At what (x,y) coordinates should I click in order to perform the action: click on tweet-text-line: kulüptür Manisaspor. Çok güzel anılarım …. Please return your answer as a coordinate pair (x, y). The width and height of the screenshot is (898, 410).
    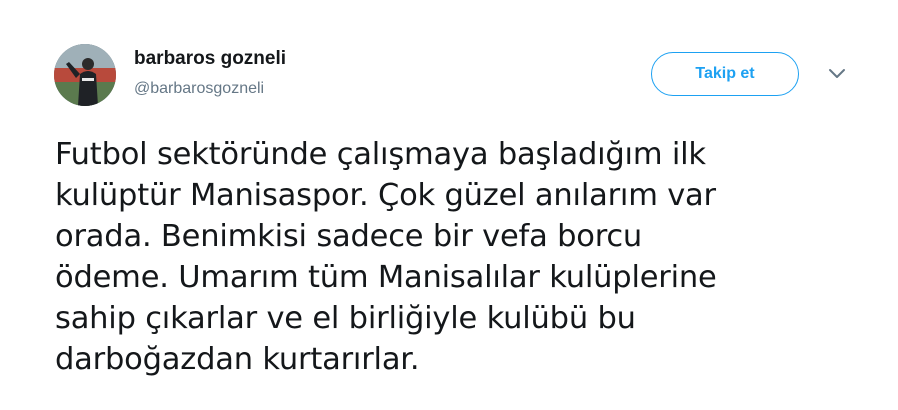
    Looking at the image, I should click on (385, 195).